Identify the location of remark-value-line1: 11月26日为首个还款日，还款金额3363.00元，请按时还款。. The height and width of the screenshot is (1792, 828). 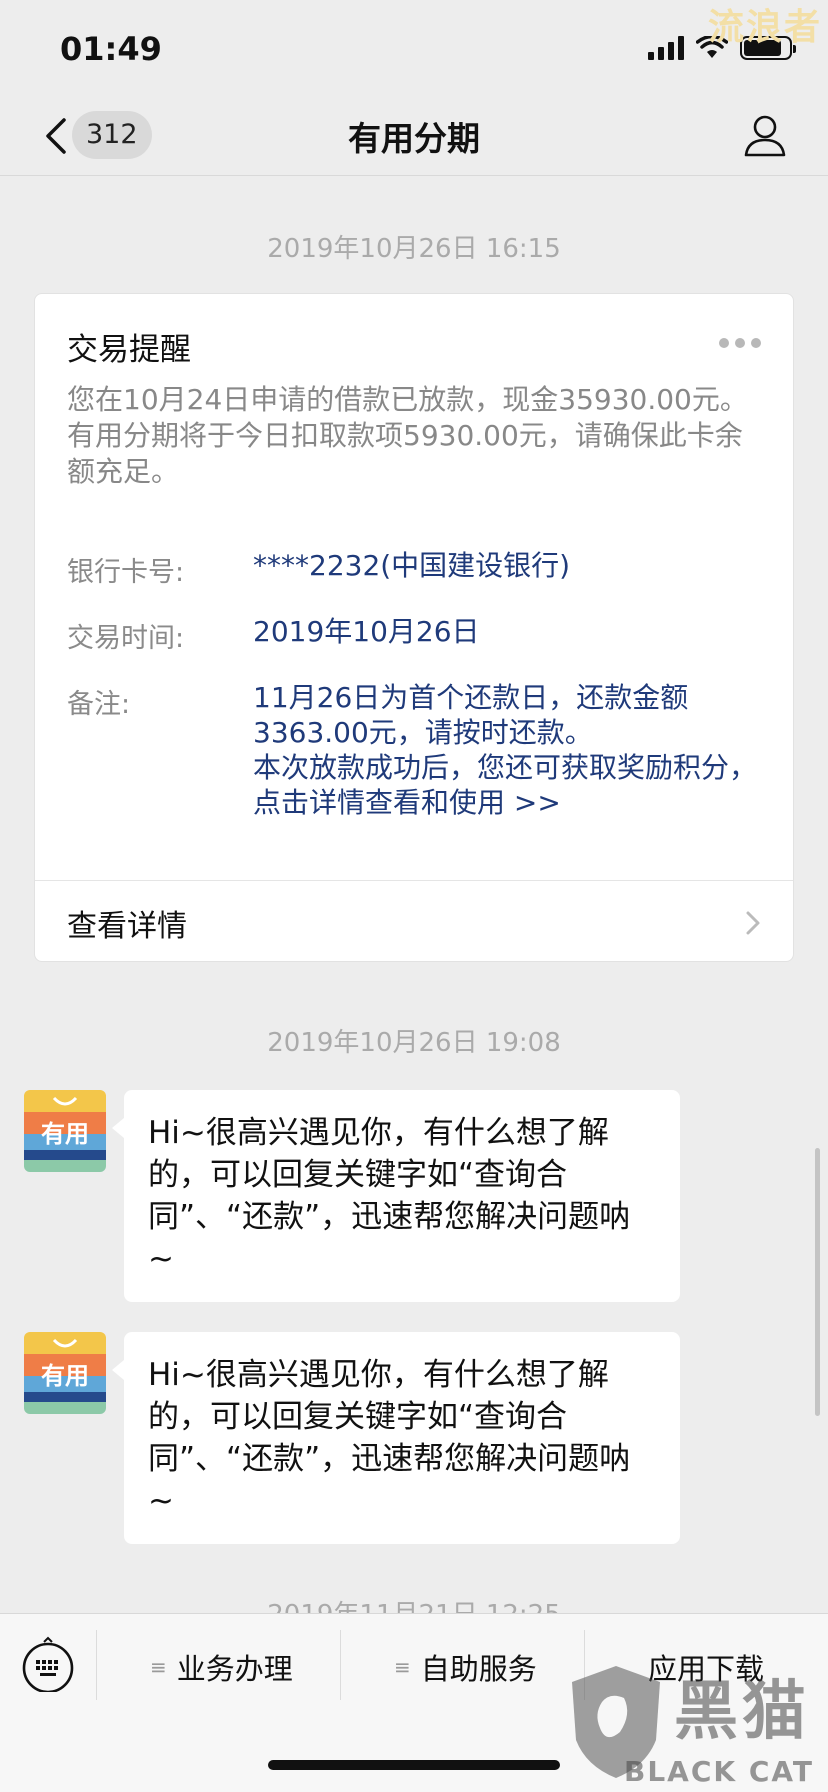
(471, 715).